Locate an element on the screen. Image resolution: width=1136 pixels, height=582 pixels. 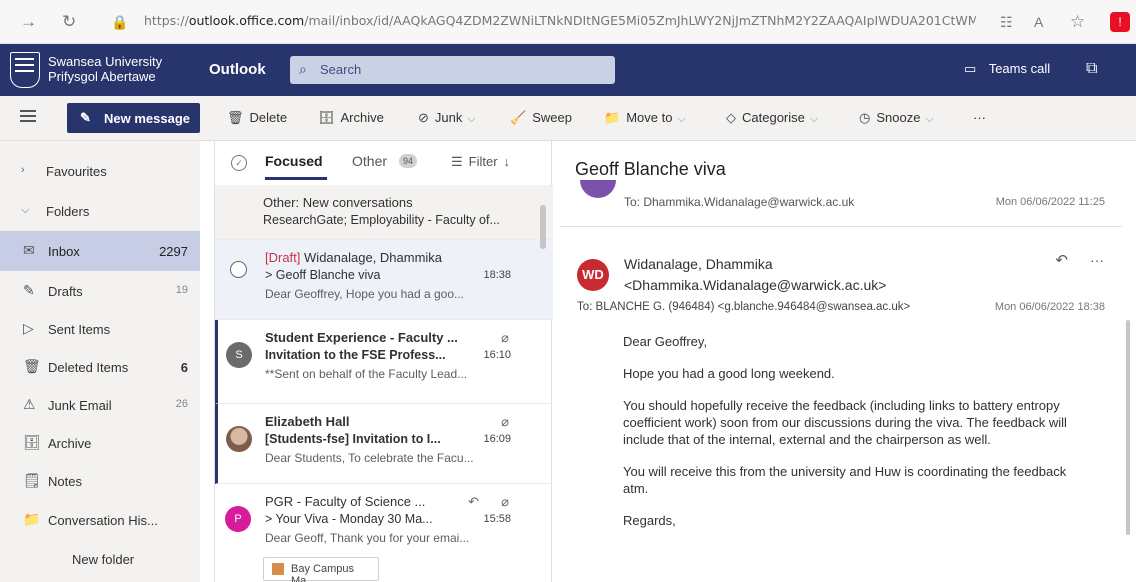
active-tab-indicator is located at coordinates (296, 178).